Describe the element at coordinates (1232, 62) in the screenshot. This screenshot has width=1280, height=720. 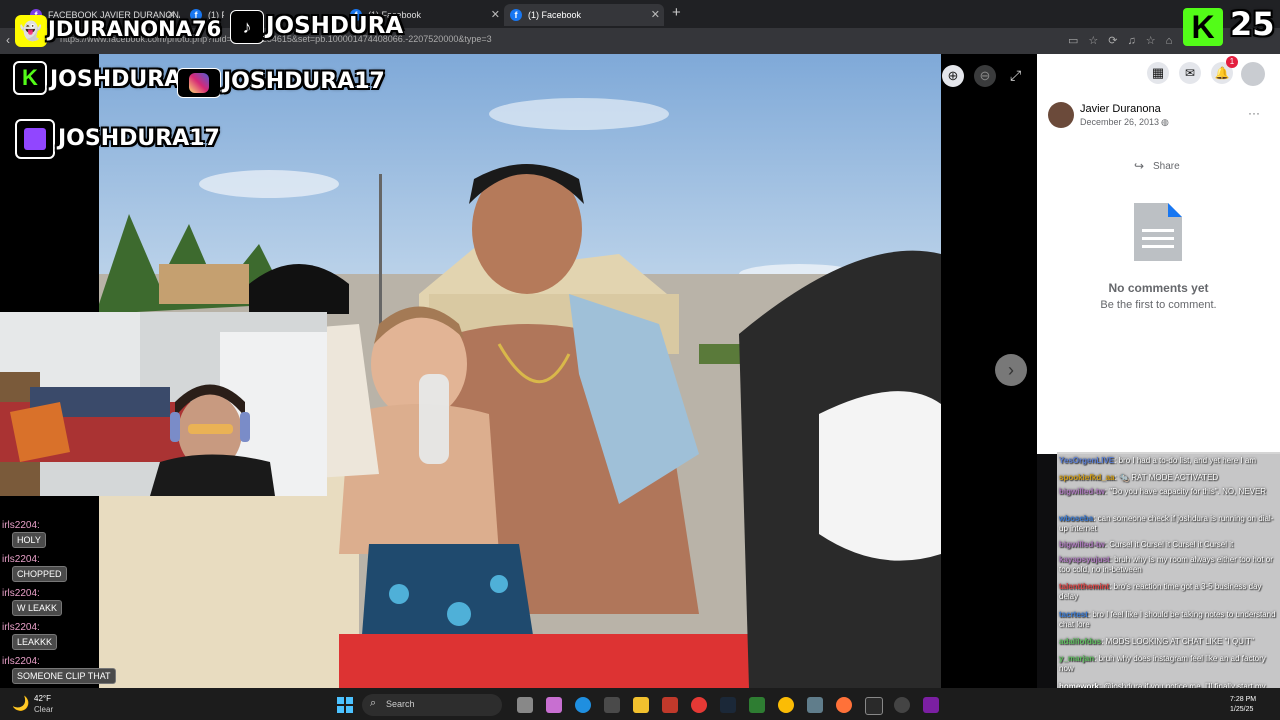
I see `notification-badge: 1` at that location.